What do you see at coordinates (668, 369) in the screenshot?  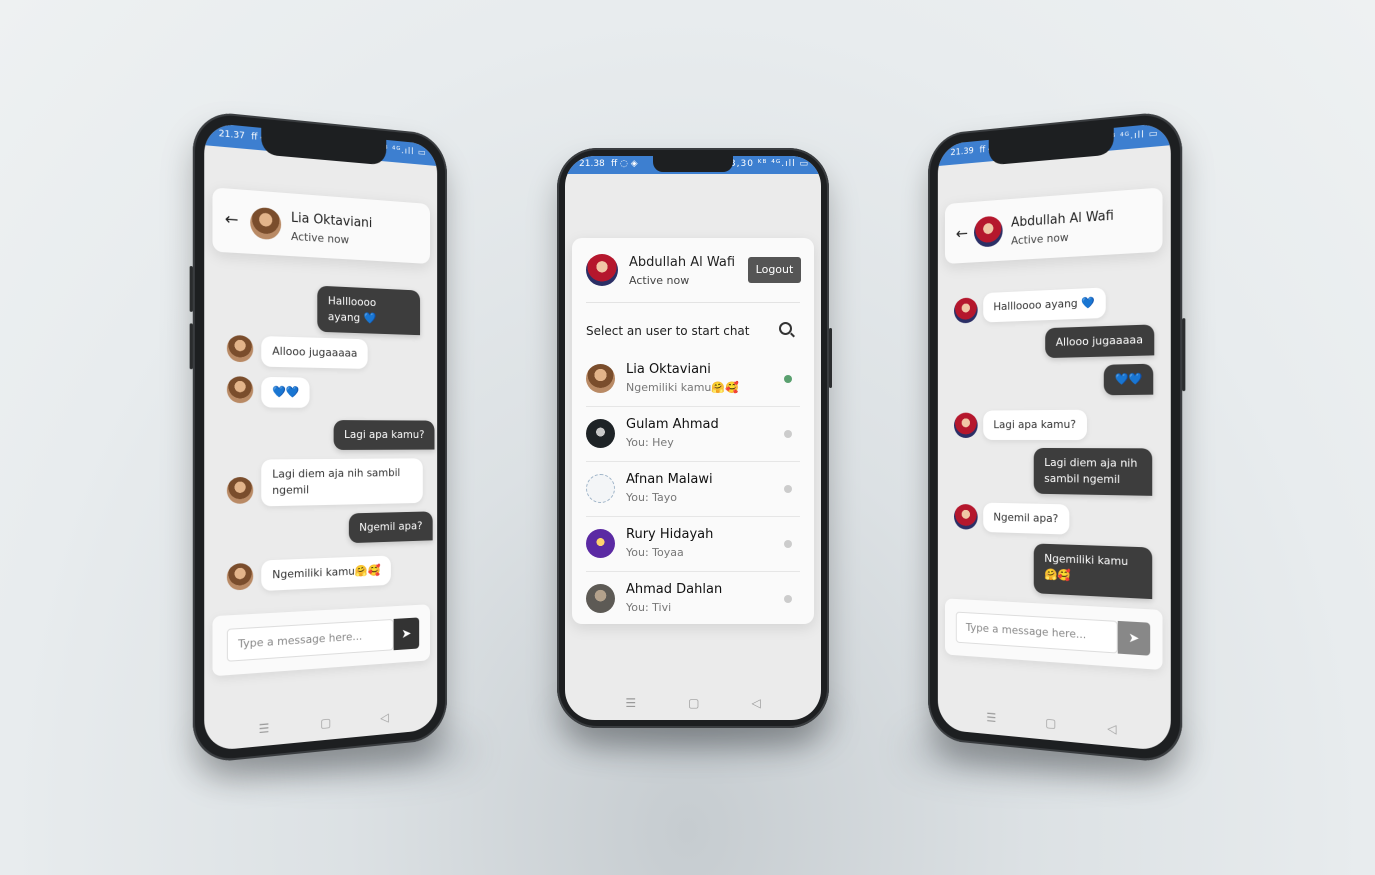 I see `user-name: Lia Oktaviani` at bounding box center [668, 369].